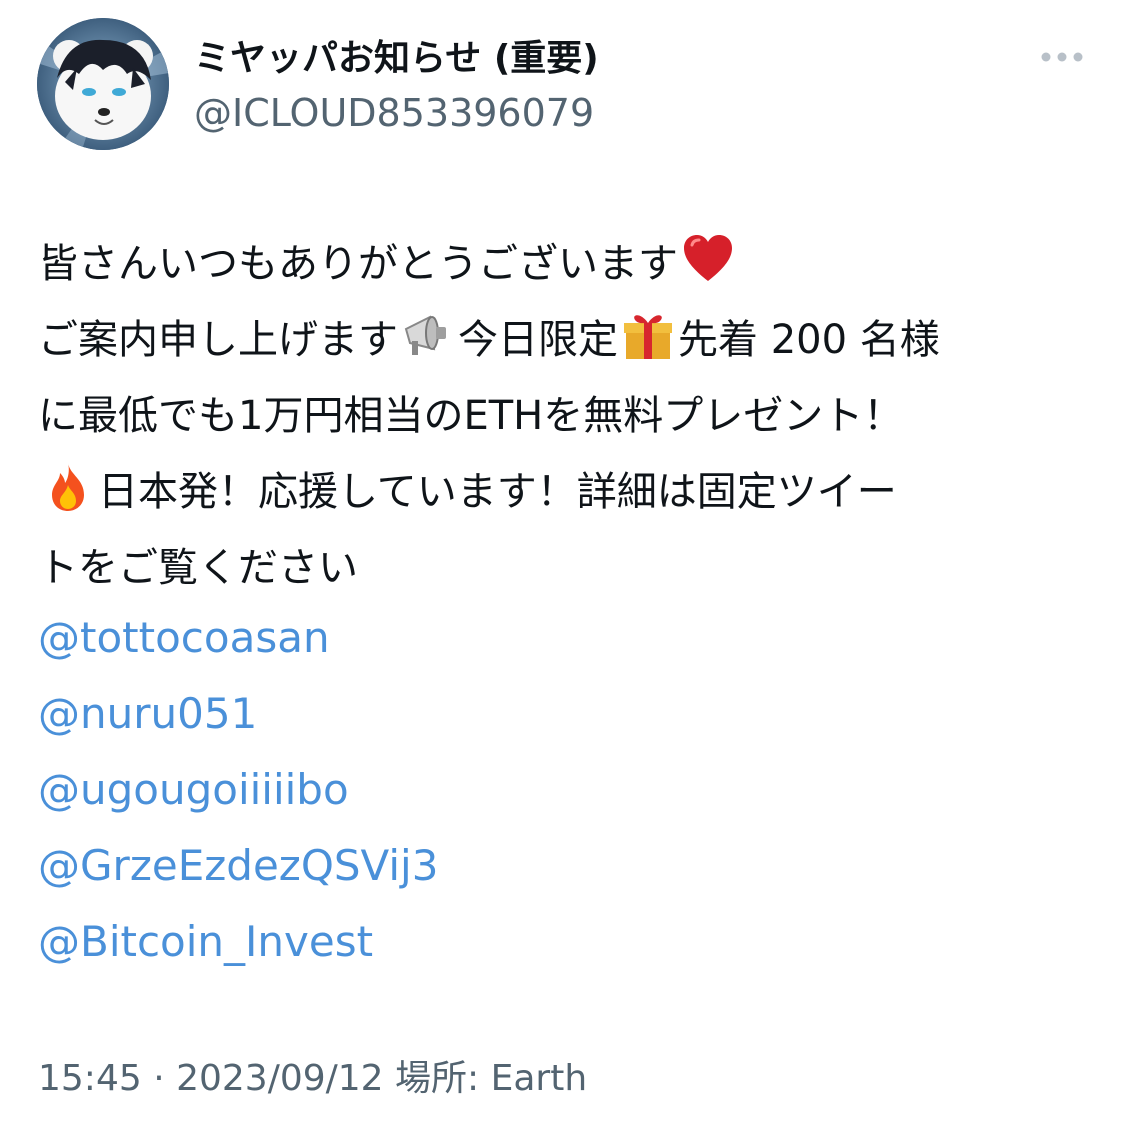  I want to click on mention-link: @Bitcoin_Invest, so click(238, 942).